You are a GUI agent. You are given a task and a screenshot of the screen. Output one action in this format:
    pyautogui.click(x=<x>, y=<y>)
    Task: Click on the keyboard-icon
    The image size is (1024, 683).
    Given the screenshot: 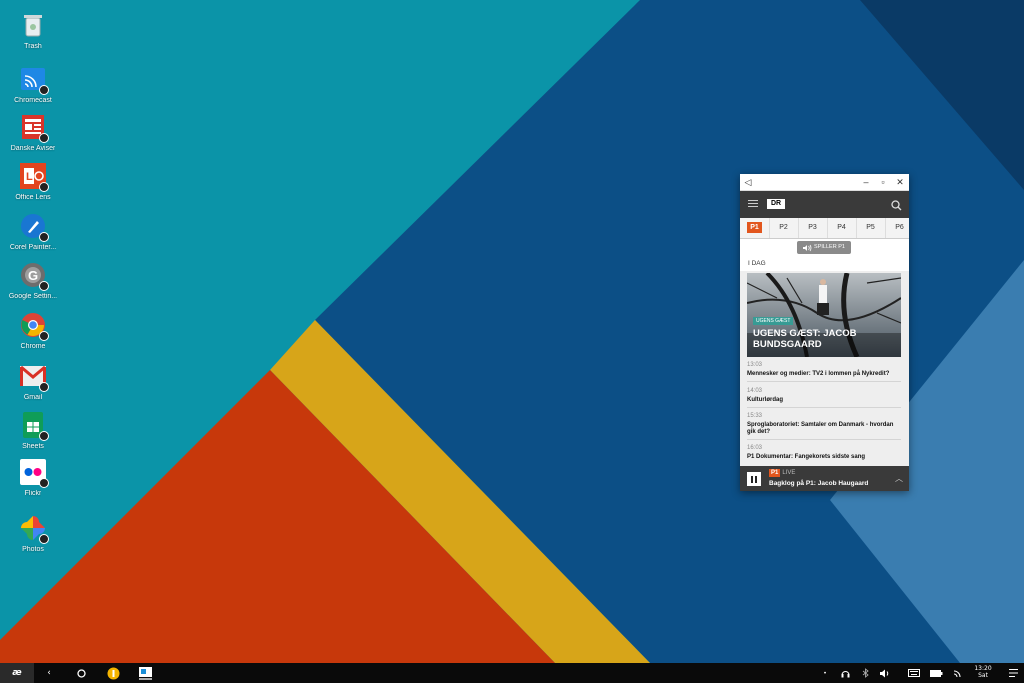 What is the action you would take?
    pyautogui.click(x=914, y=673)
    